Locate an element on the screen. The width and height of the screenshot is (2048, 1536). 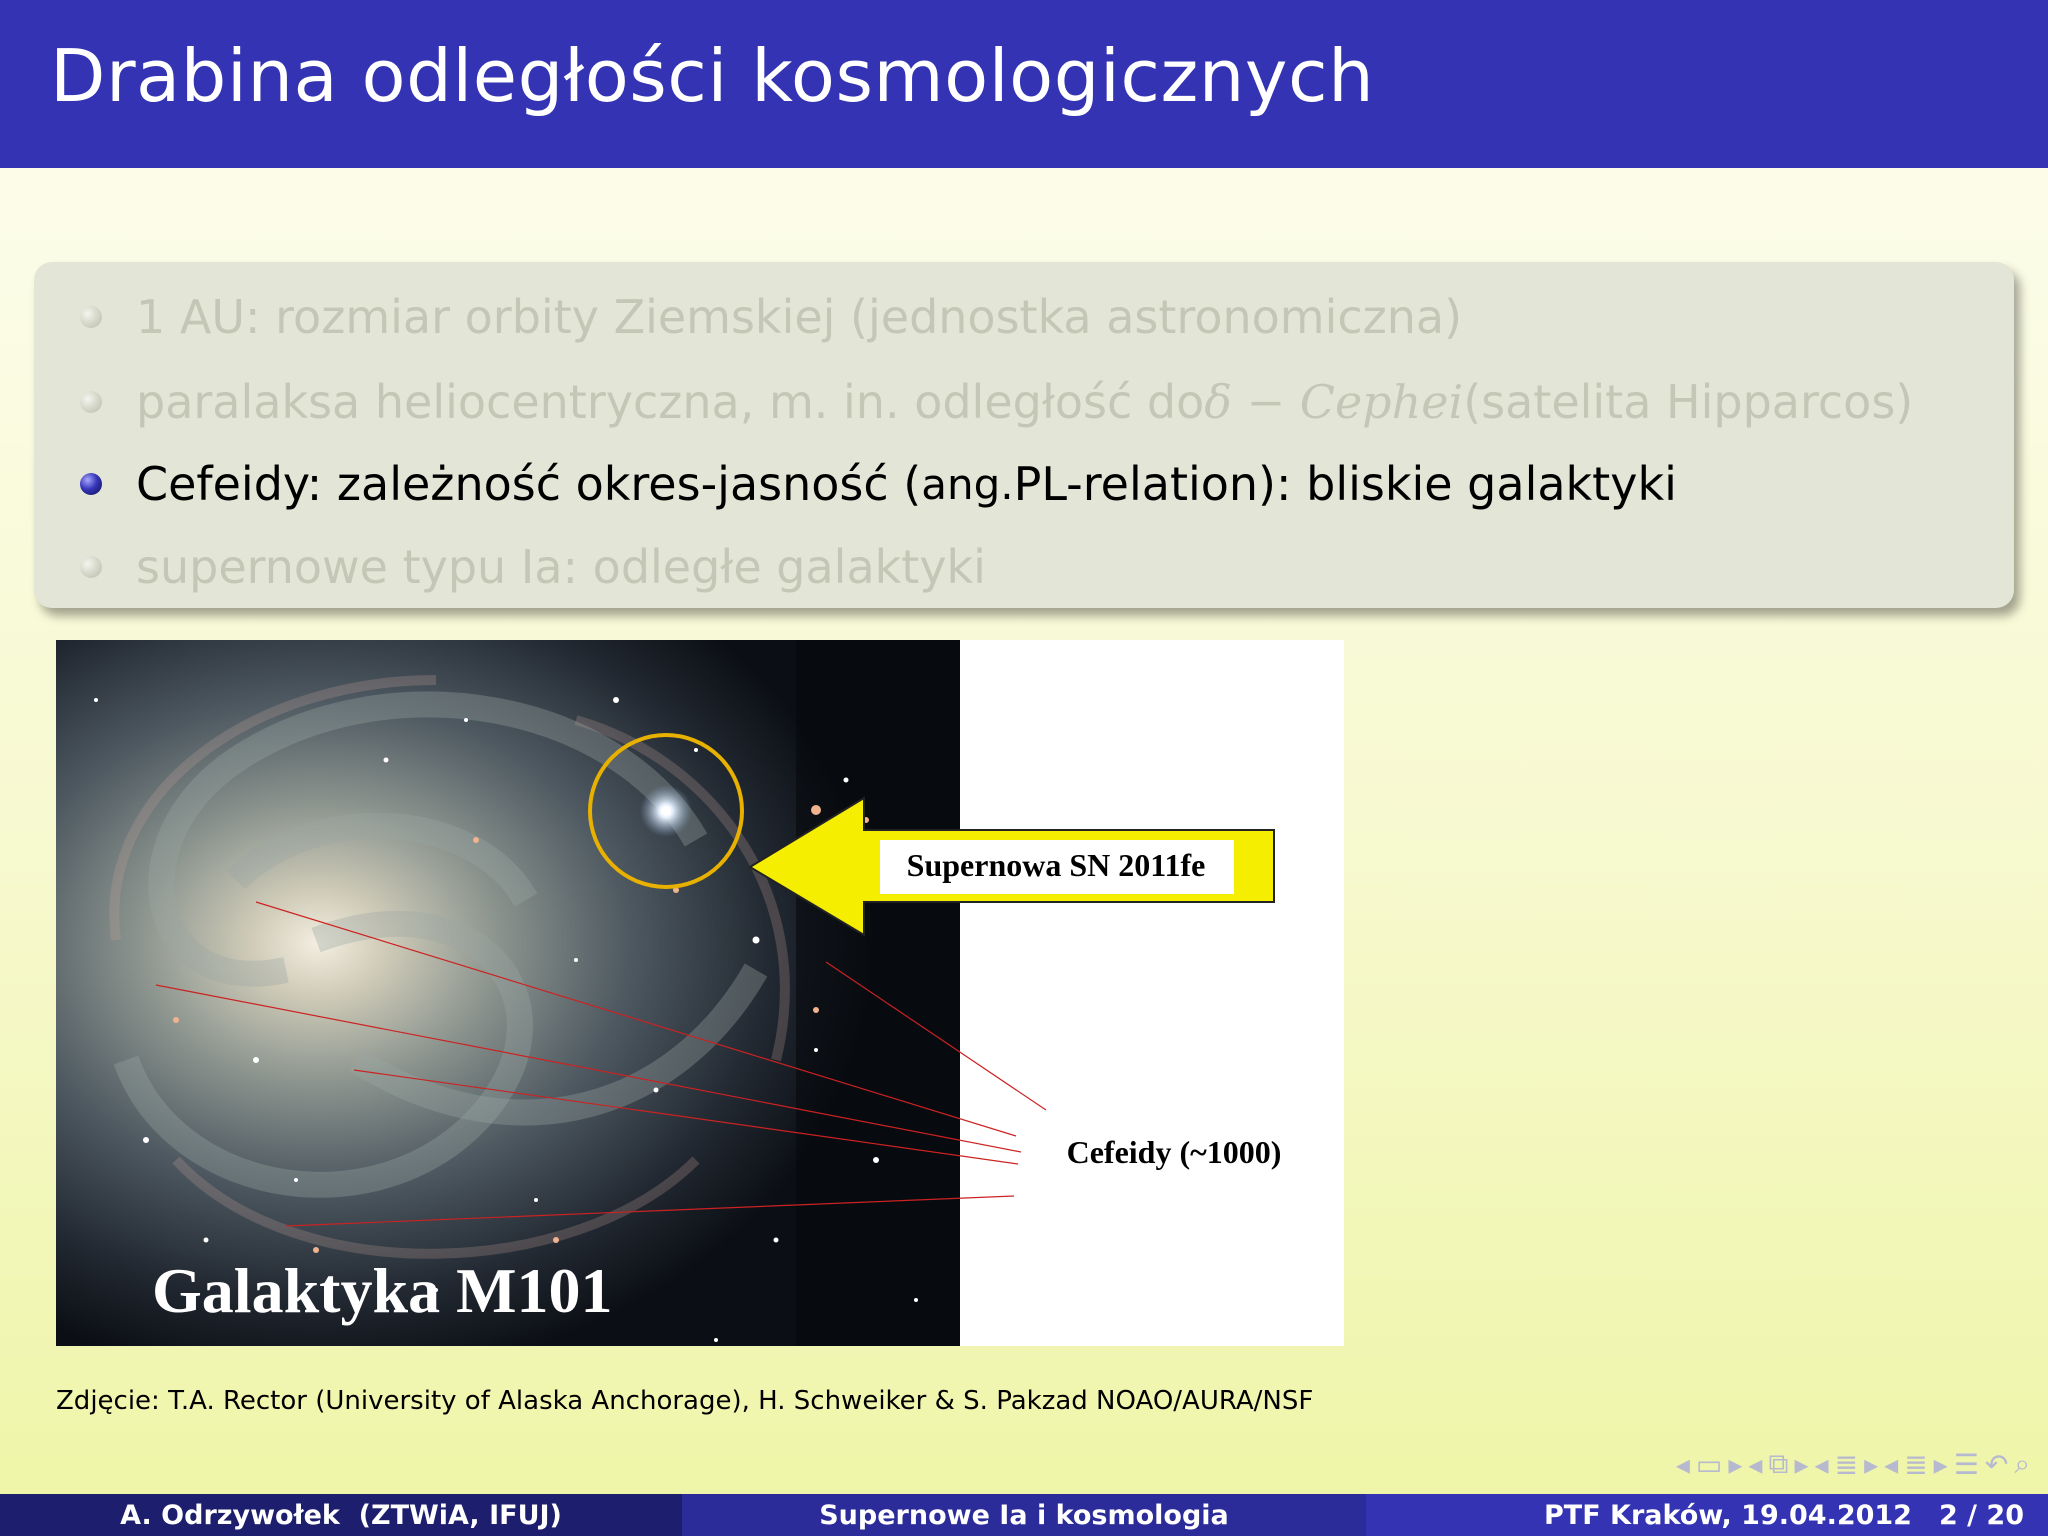
search-icon: ⌕ is located at coordinates (2022, 1464).